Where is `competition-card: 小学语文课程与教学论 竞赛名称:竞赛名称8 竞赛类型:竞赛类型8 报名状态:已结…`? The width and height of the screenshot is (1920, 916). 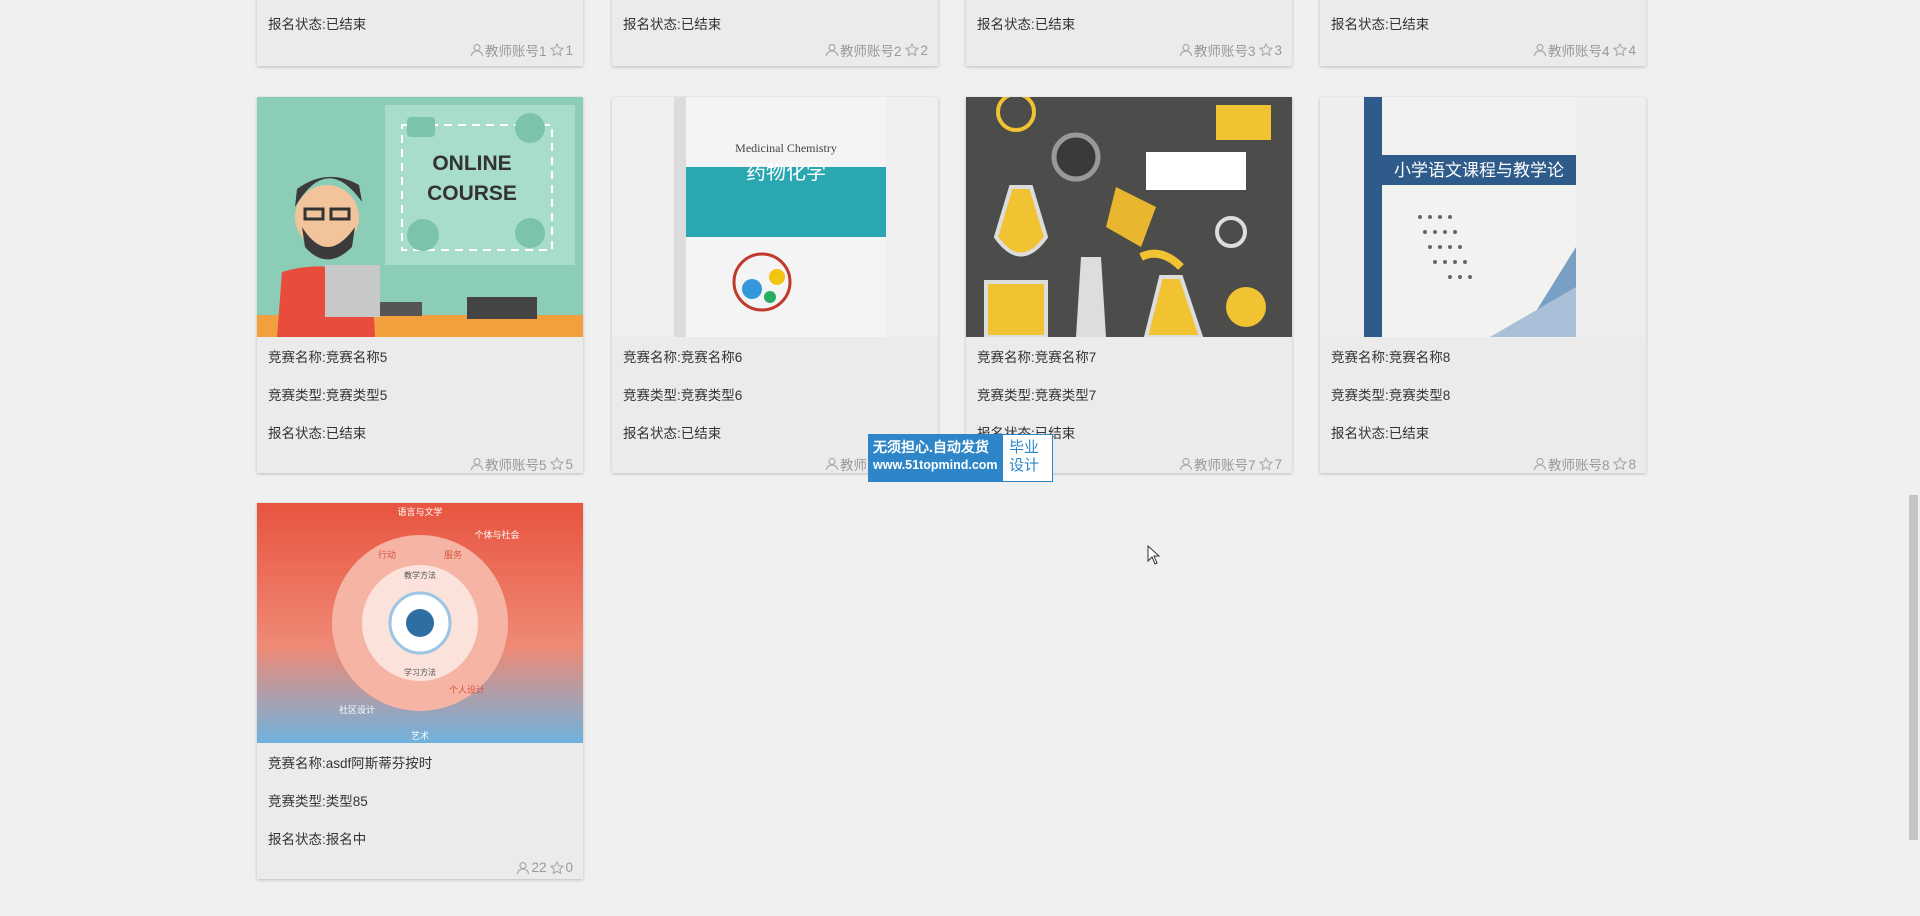 competition-card: 小学语文课程与教学论 竞赛名称:竞赛名称8 竞赛类型:竞赛类型8 报名状态:已结… is located at coordinates (1483, 285).